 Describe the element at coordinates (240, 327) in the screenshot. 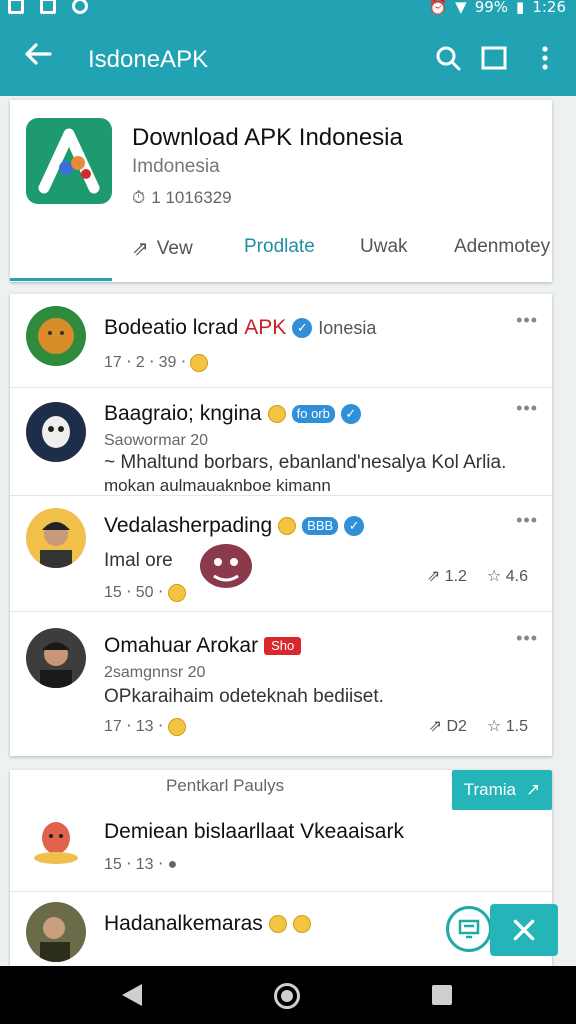

I see `post-author: Bodeatio lcrad APK ✓ Ionesia` at that location.